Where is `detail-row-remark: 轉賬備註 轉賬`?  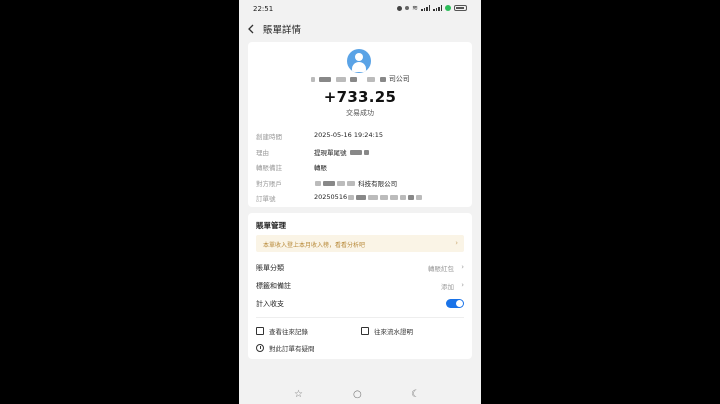
detail-row-remark: 轉賬備註 轉賬 is located at coordinates (361, 167).